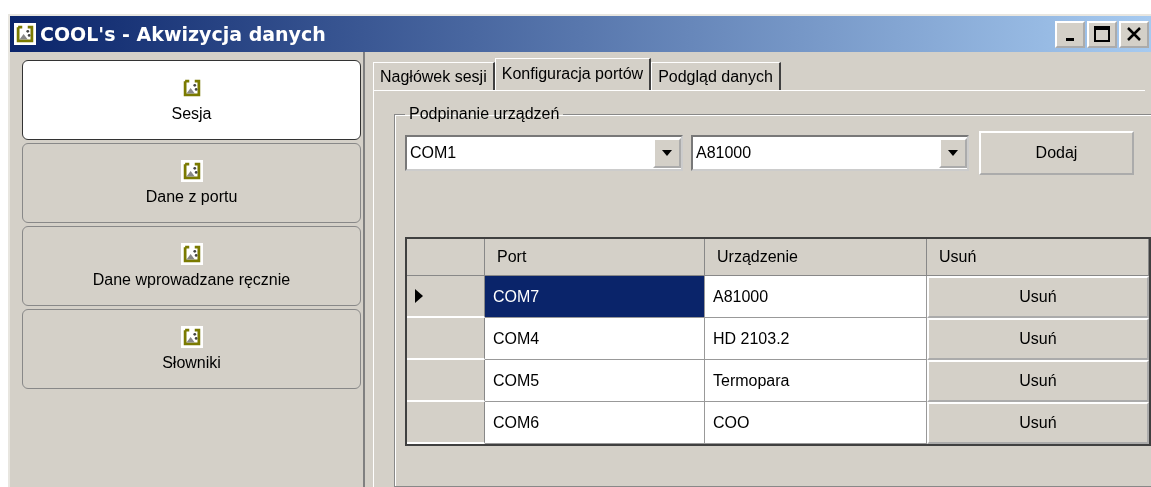  What do you see at coordinates (544, 153) in the screenshot?
I see `port-dropdown: COM1` at bounding box center [544, 153].